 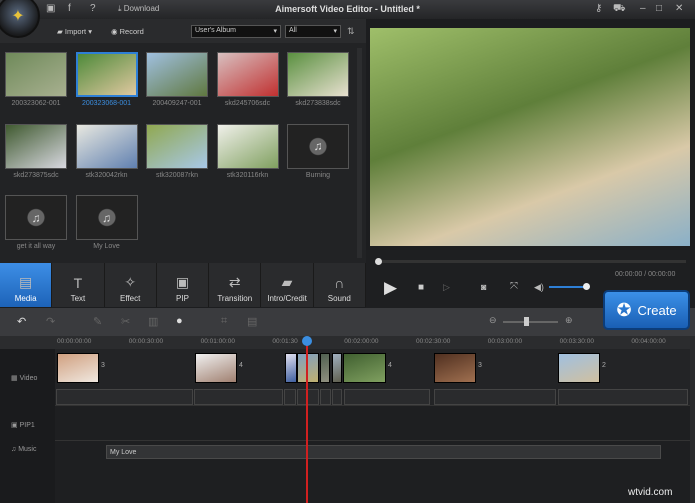 I want to click on snapshot-icon: ◙, so click(x=483, y=287).